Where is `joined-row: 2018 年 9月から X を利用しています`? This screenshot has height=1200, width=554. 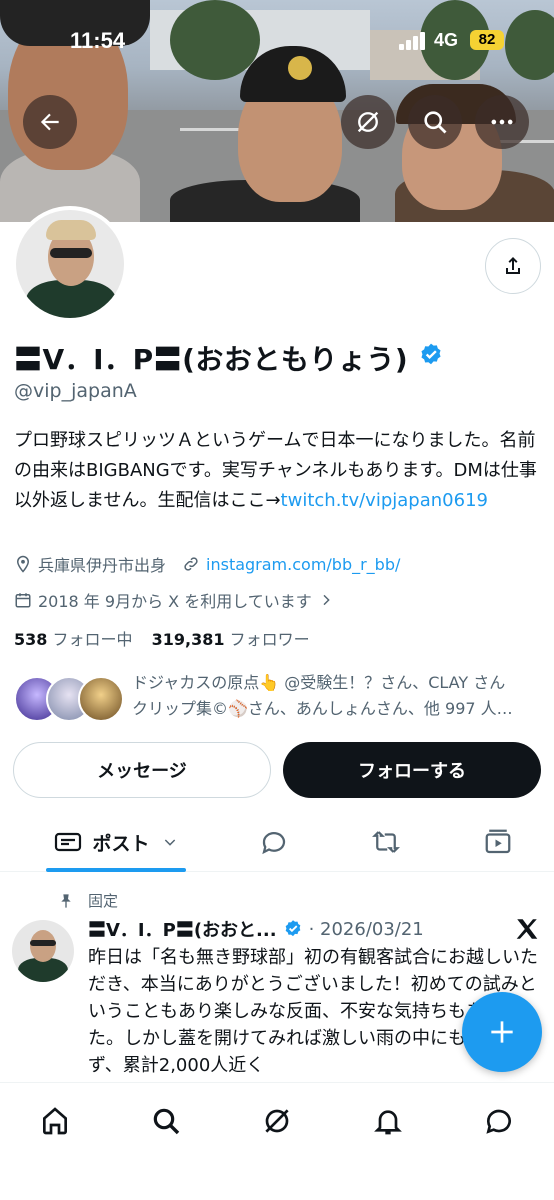
joined-row: 2018 年 9月から X を利用しています is located at coordinates (177, 600).